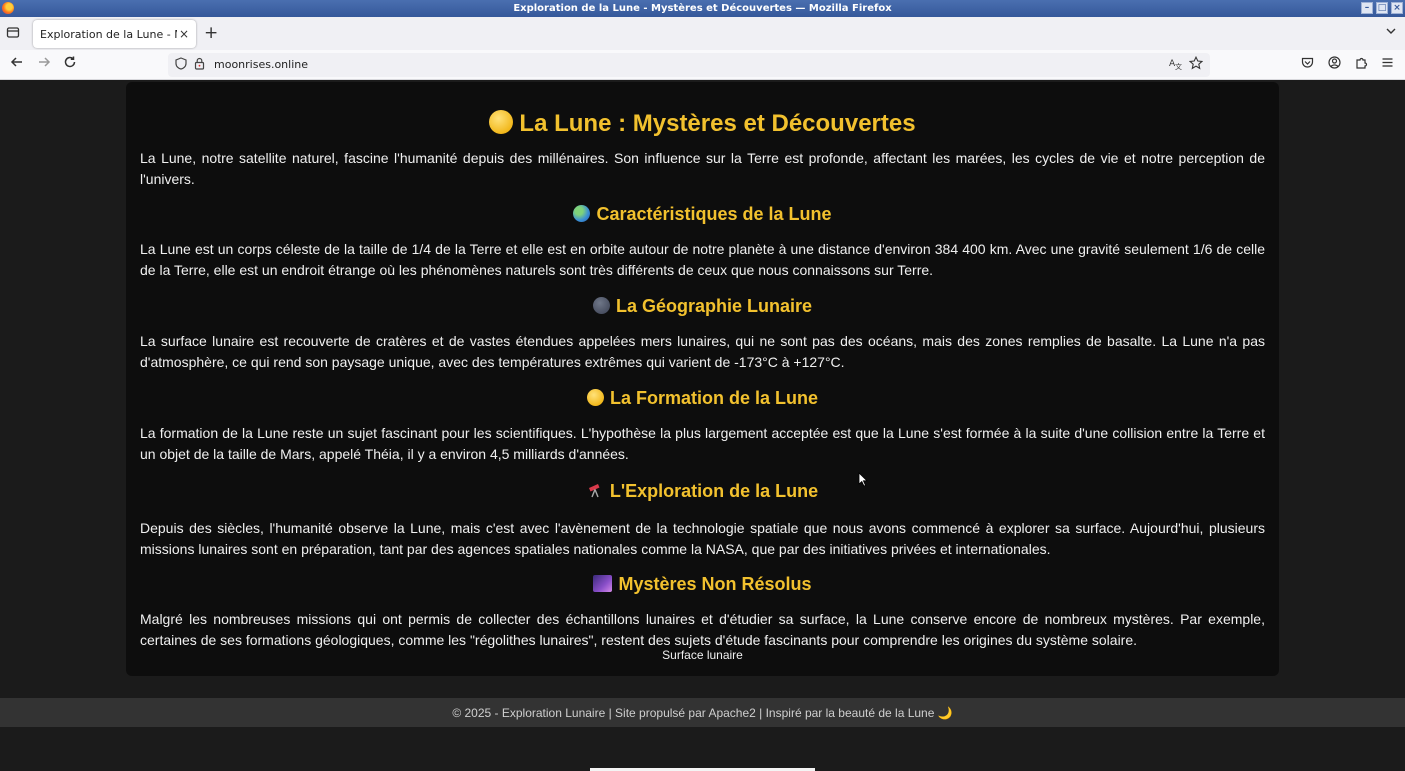  What do you see at coordinates (1367, 8) in the screenshot?
I see `minimize-icon: –` at bounding box center [1367, 8].